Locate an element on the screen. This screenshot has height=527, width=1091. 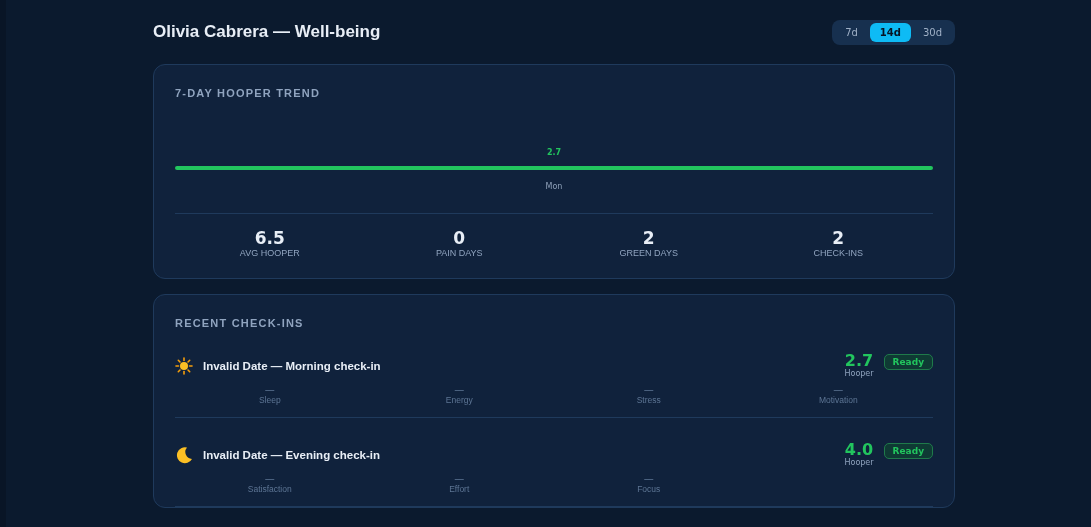
stat-label: AVG HOOPER is located at coordinates (269, 253).